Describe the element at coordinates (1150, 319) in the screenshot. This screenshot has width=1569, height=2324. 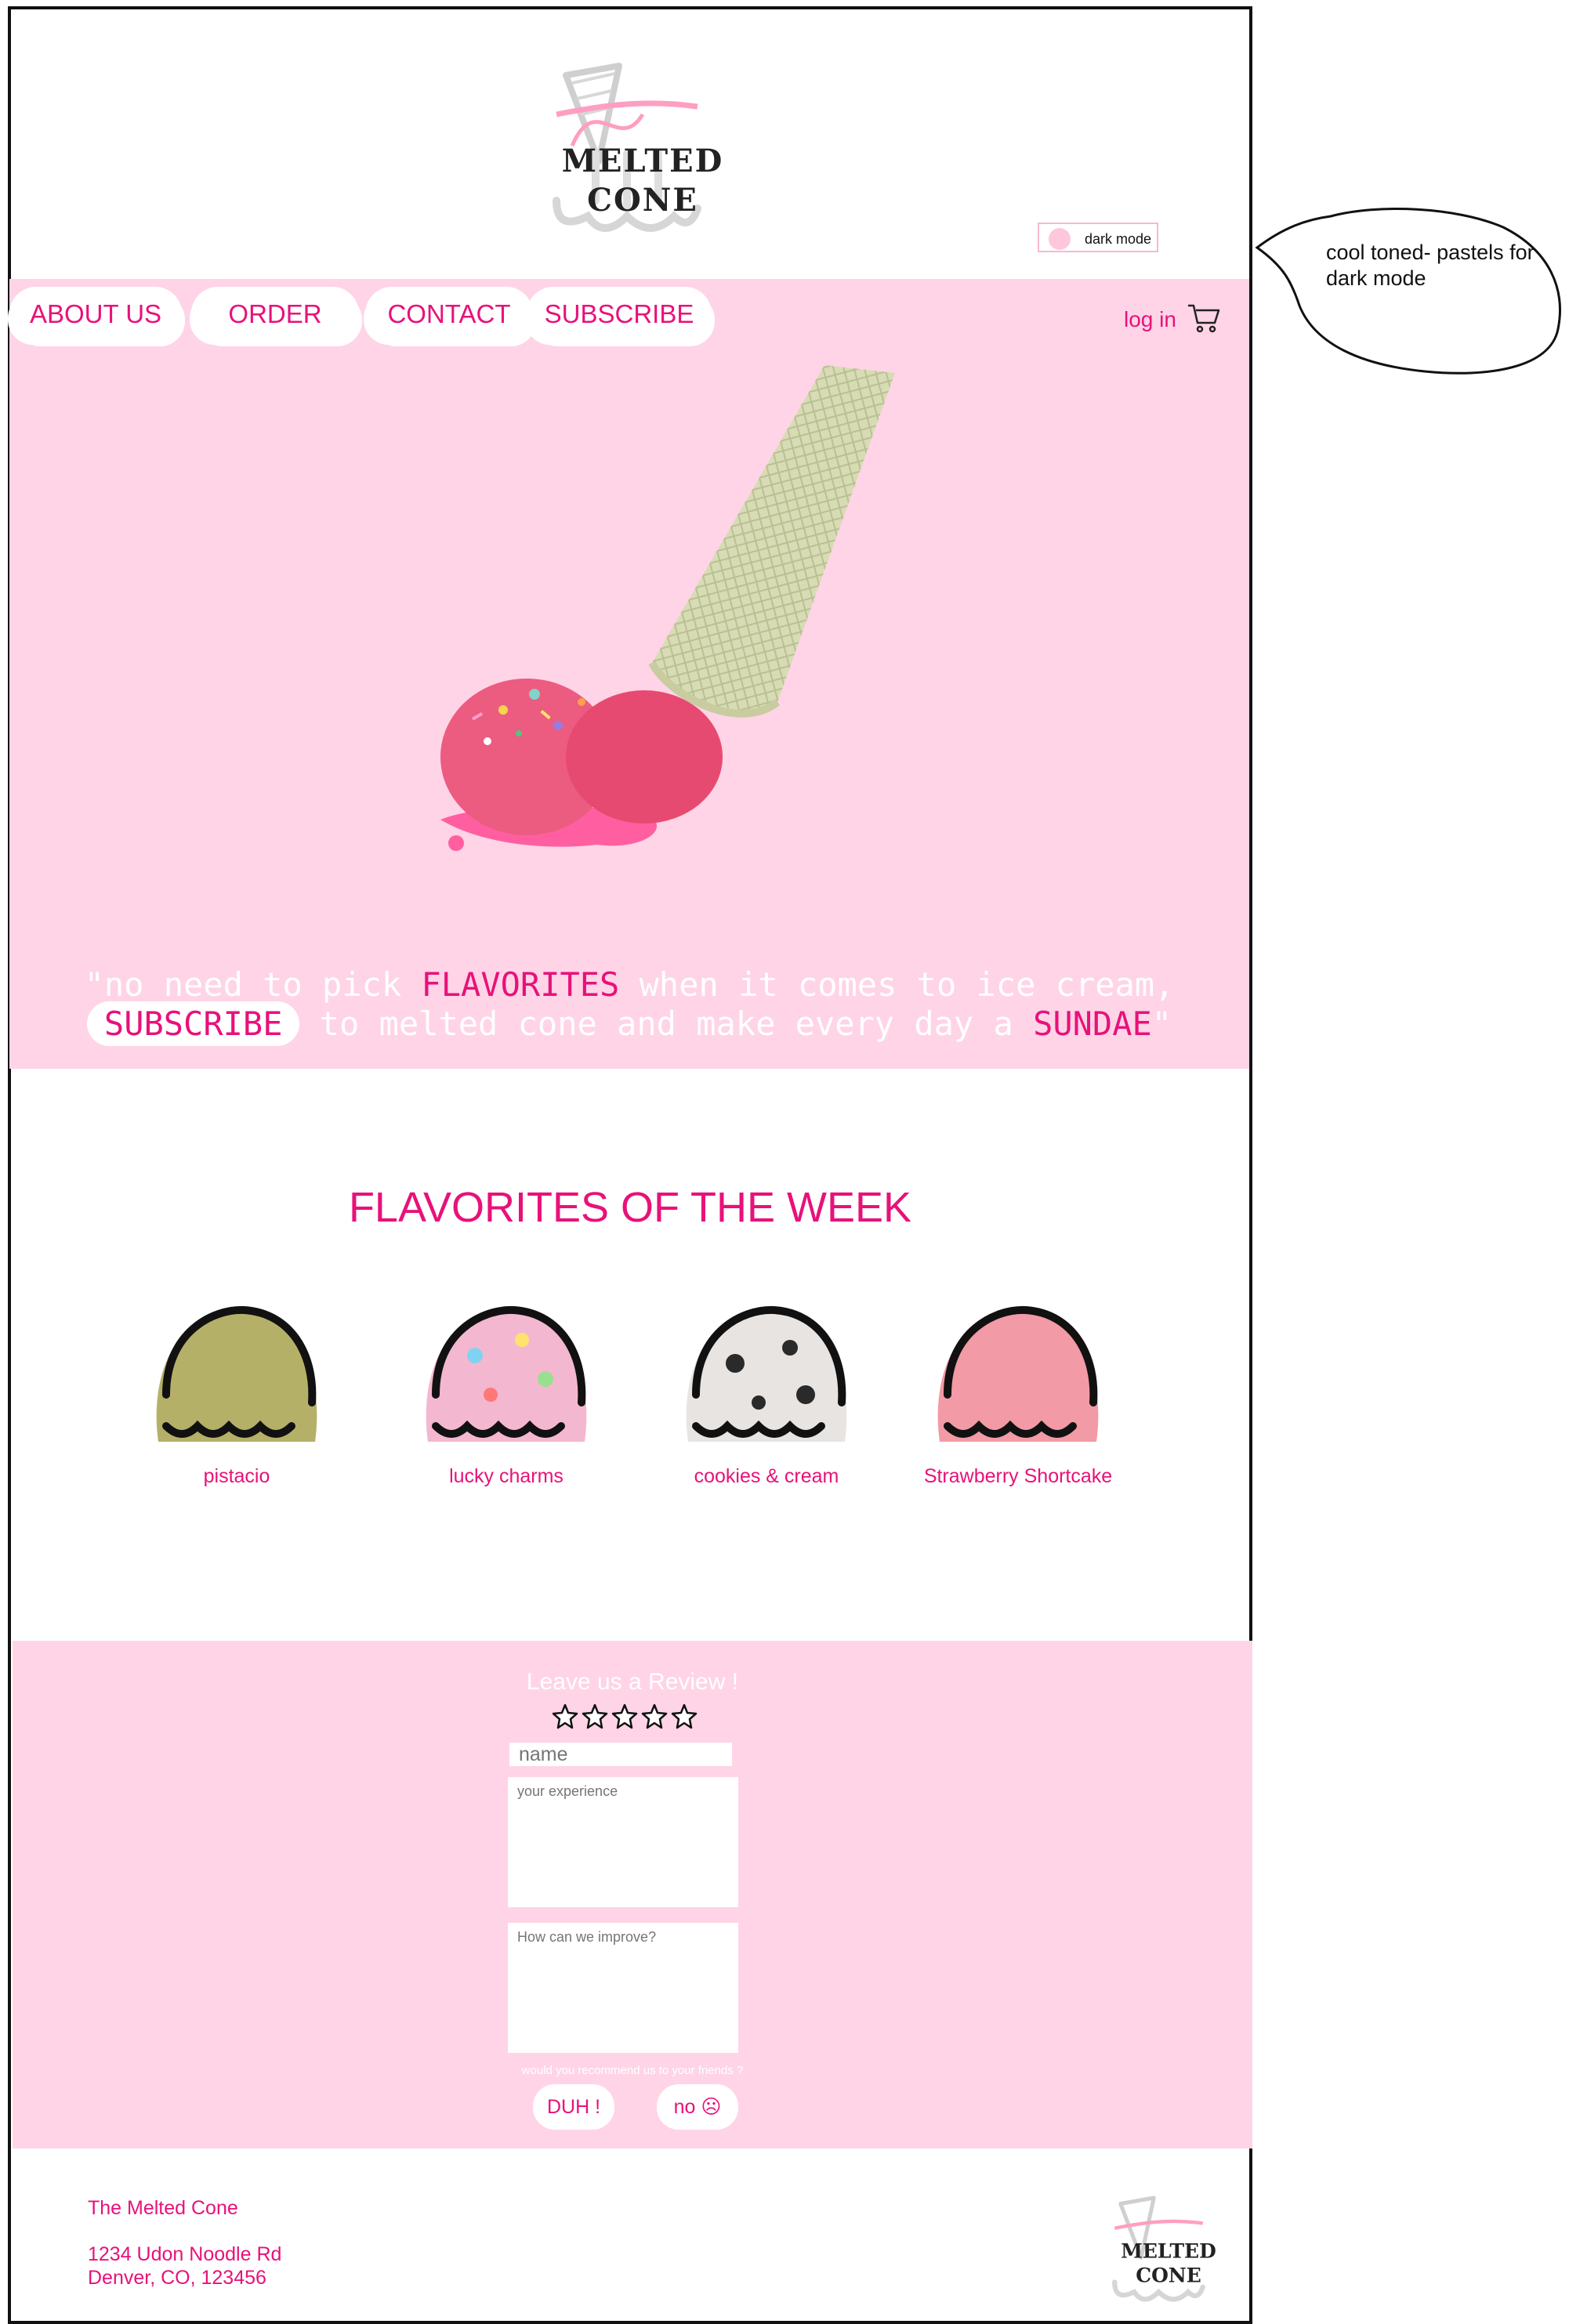
I see `login-link: log in` at that location.